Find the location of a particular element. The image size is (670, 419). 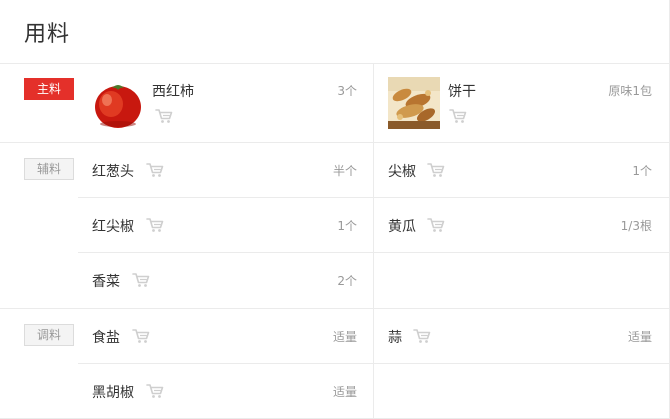

ingredient-name: 饼干 is located at coordinates (462, 91).